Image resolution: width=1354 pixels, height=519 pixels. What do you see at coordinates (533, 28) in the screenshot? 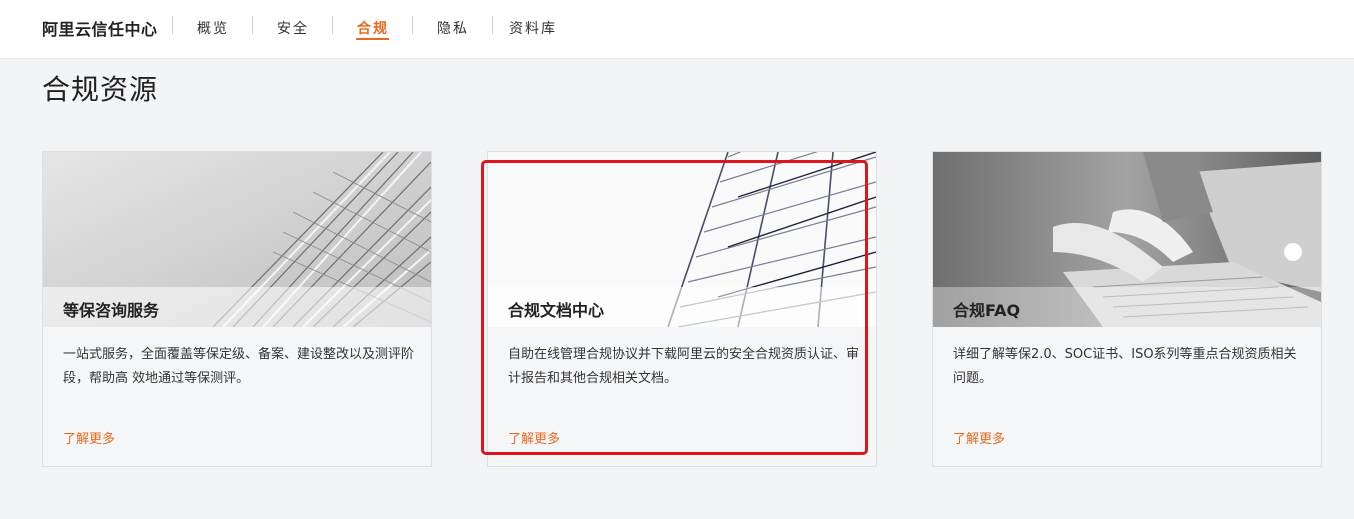
I see `nav-item-resources: 资料库` at bounding box center [533, 28].